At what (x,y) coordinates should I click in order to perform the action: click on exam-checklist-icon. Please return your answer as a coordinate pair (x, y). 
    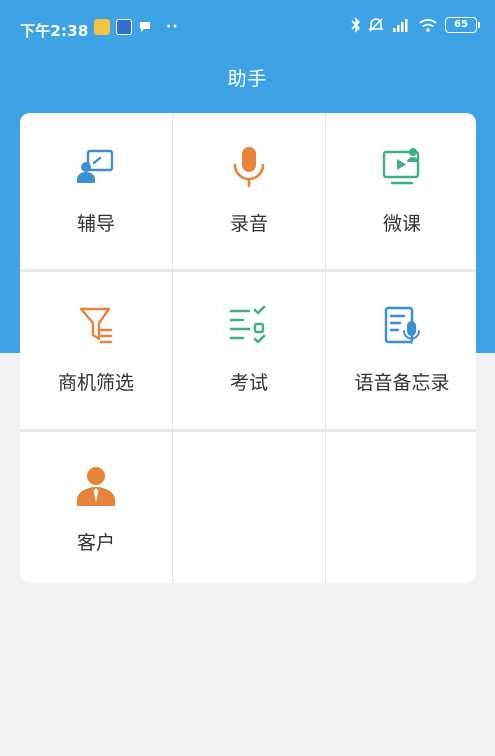
    Looking at the image, I should click on (247, 324).